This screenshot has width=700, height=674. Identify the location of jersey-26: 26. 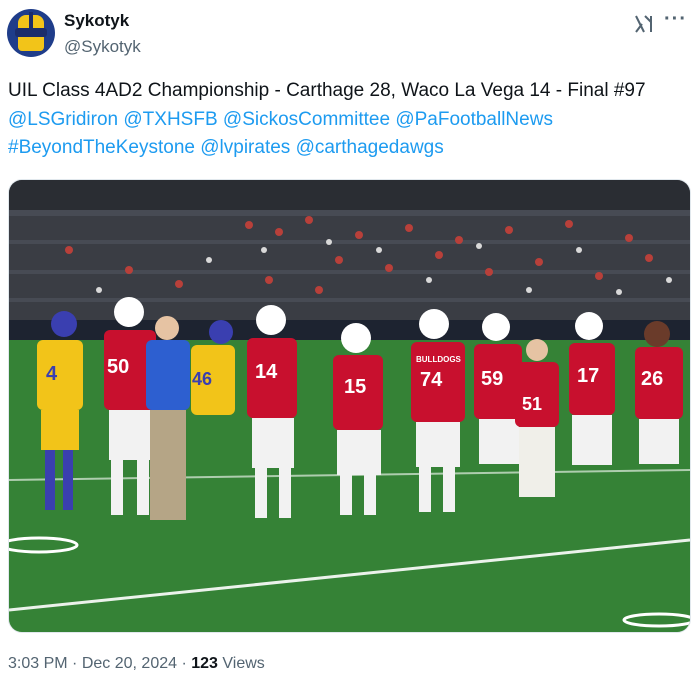
(652, 379).